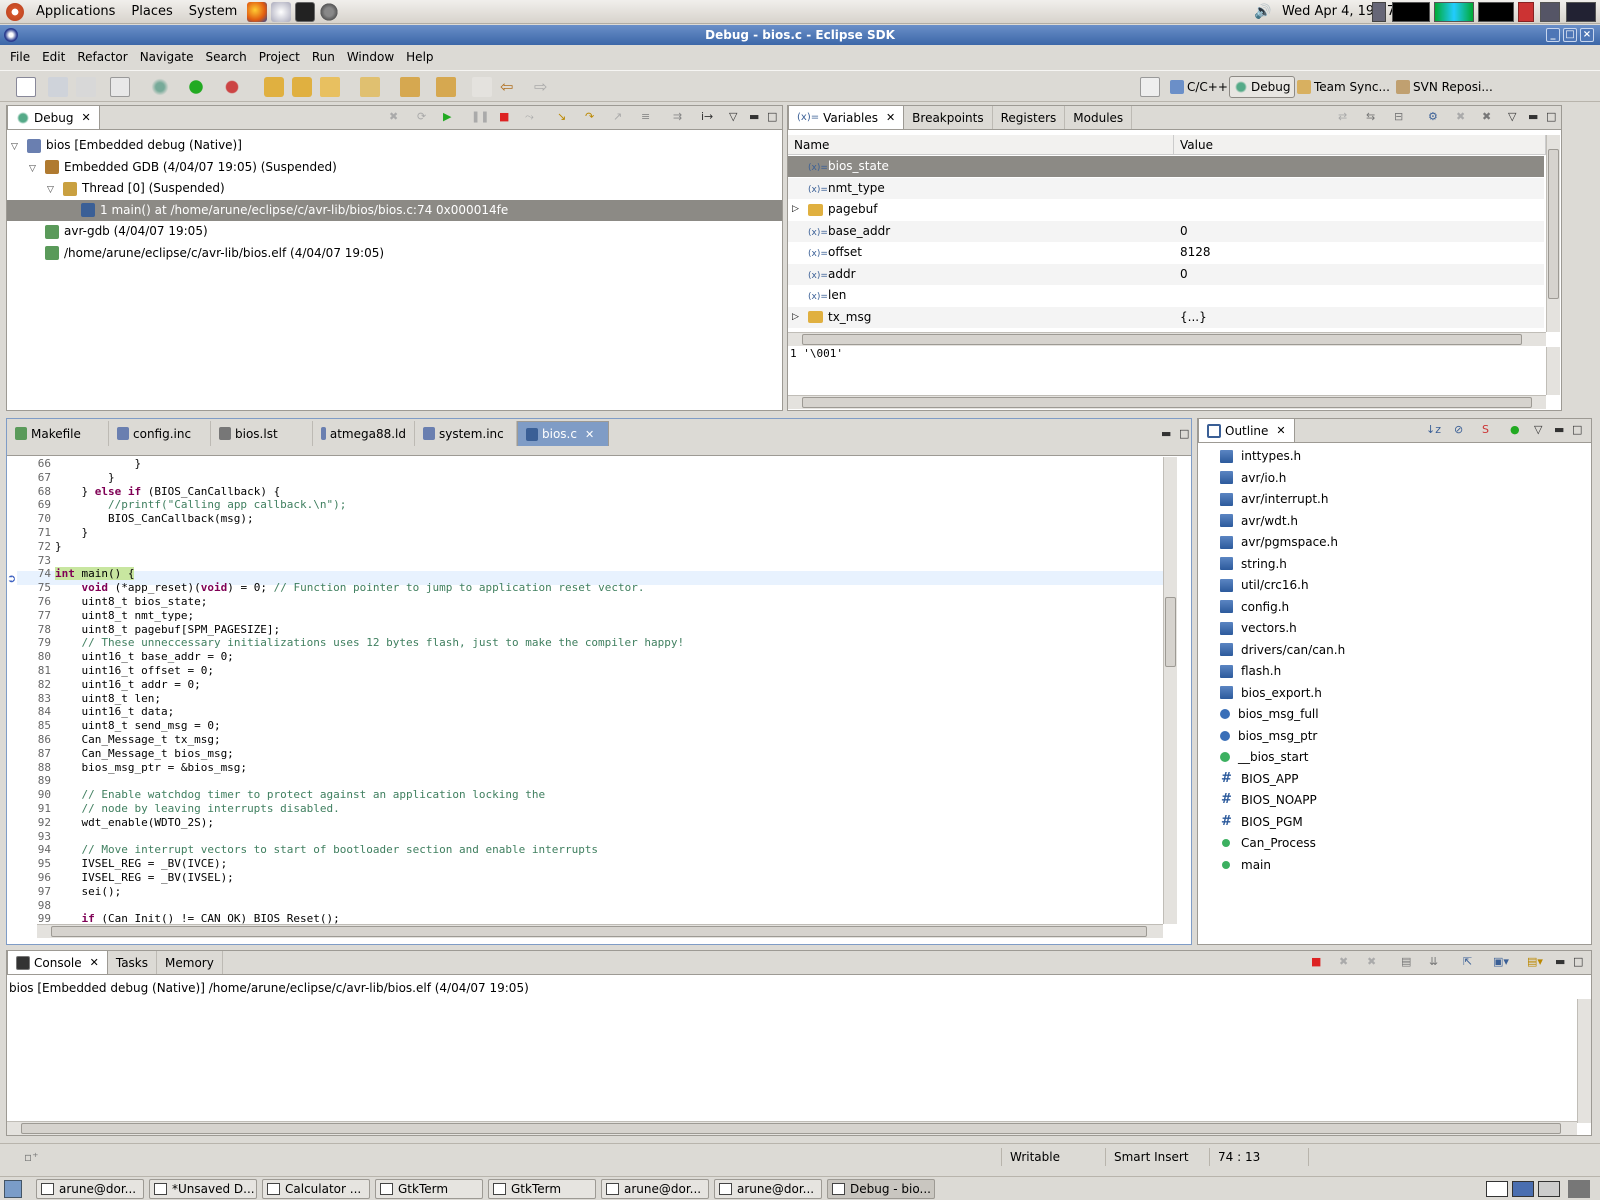 This screenshot has width=1600, height=1200. What do you see at coordinates (800, 35) in the screenshot?
I see `window-titlebar: Debug - bios.c - Eclipse SDK _ □ ×` at bounding box center [800, 35].